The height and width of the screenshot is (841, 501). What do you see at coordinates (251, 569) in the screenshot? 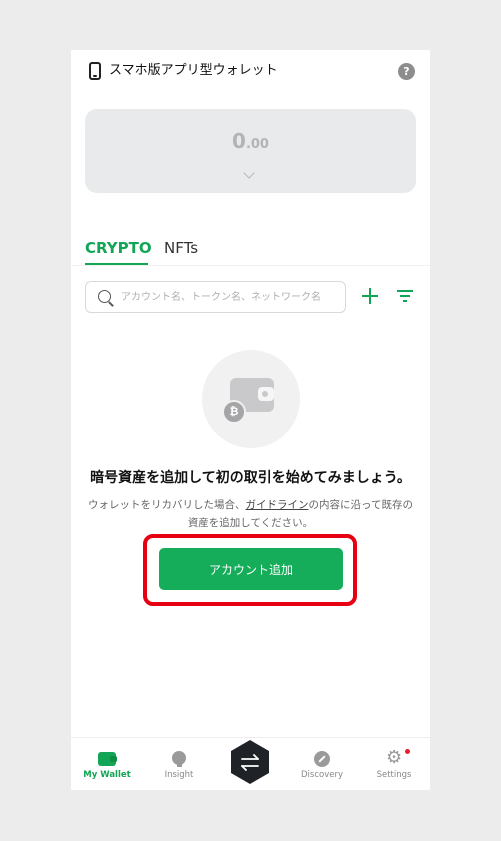
I see `add-account-button: アカウント追加` at bounding box center [251, 569].